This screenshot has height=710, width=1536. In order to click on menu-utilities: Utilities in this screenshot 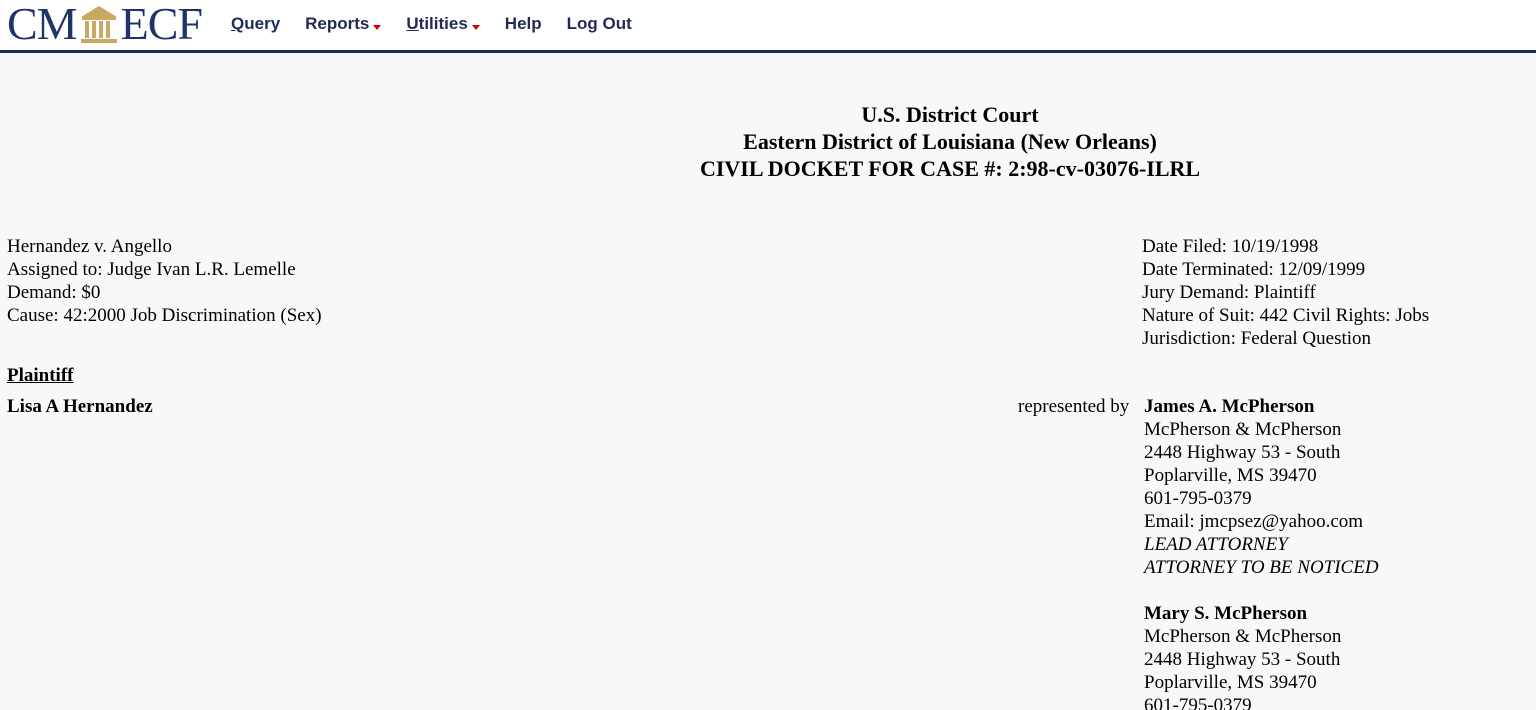, I will do `click(443, 24)`.